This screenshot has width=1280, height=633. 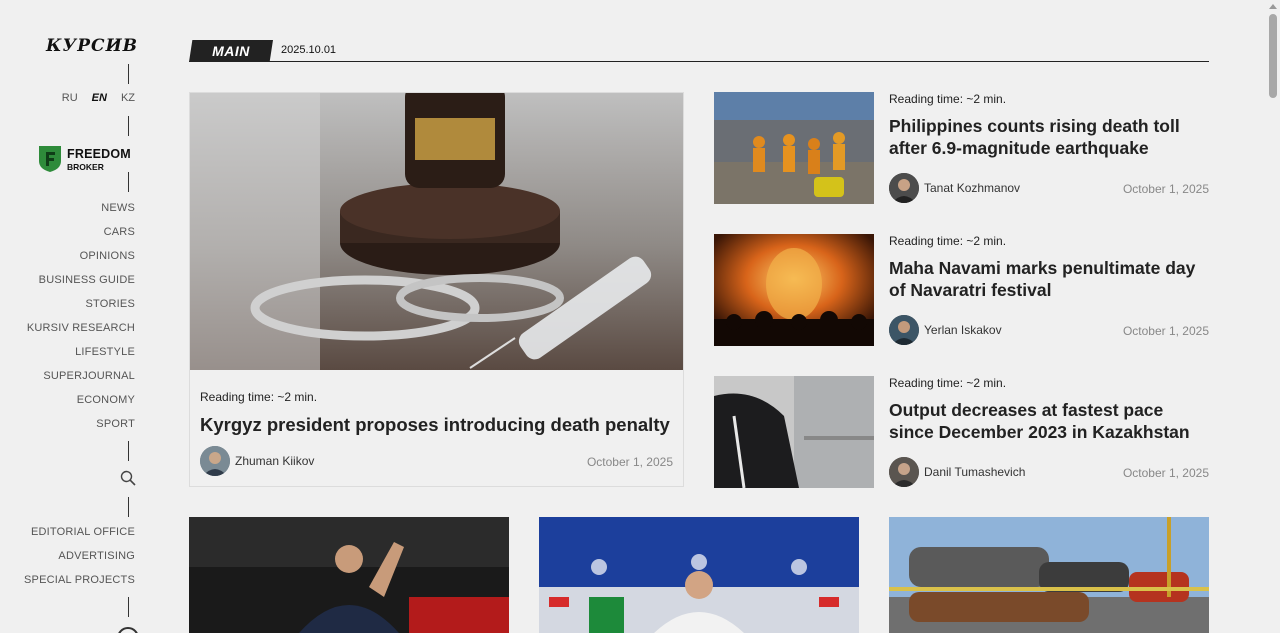 I want to click on author-name: Yerlan Iskakov, so click(x=963, y=330).